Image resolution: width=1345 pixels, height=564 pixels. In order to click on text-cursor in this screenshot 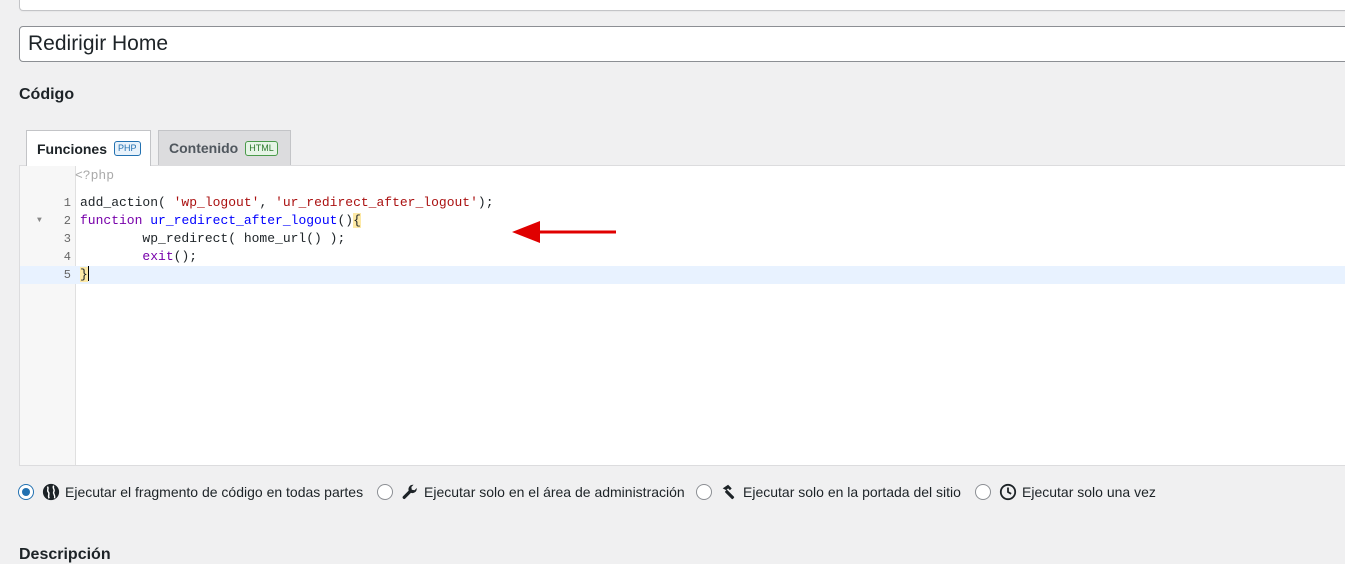, I will do `click(88, 273)`.